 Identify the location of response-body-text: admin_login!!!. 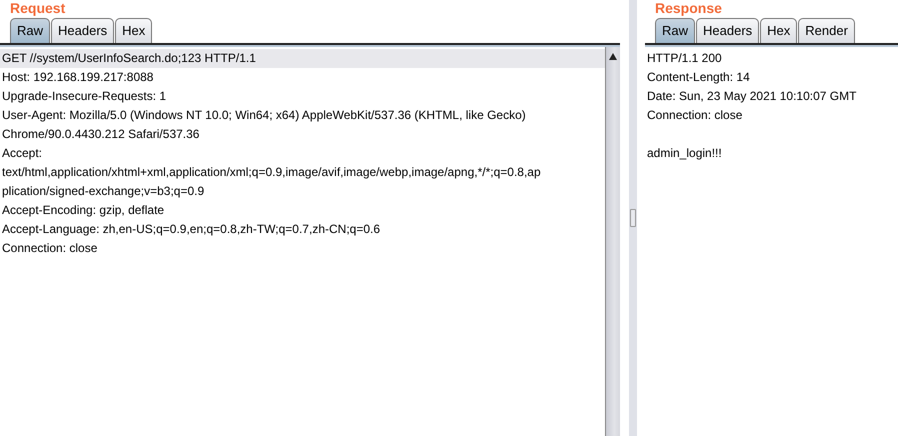
(684, 153).